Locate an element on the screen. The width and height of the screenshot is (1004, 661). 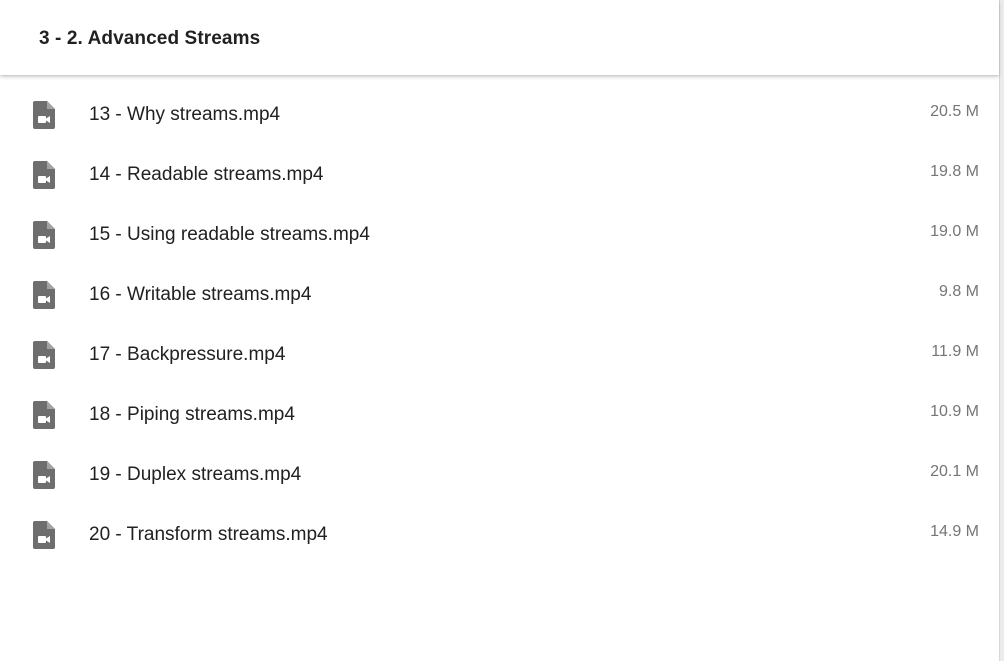
file-name: 13 - Why streams.mp4 is located at coordinates (185, 114).